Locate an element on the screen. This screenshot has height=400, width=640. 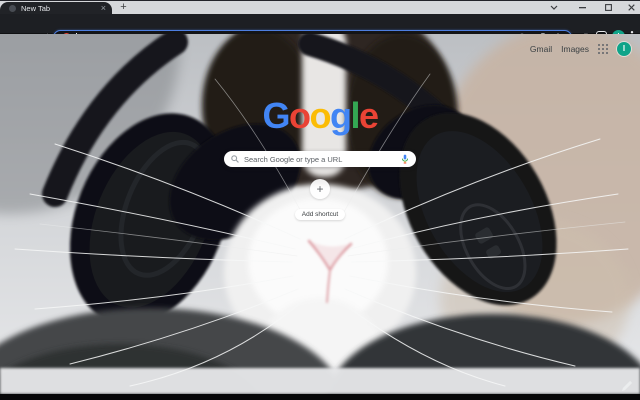
bottom-black-bar is located at coordinates (320, 397).